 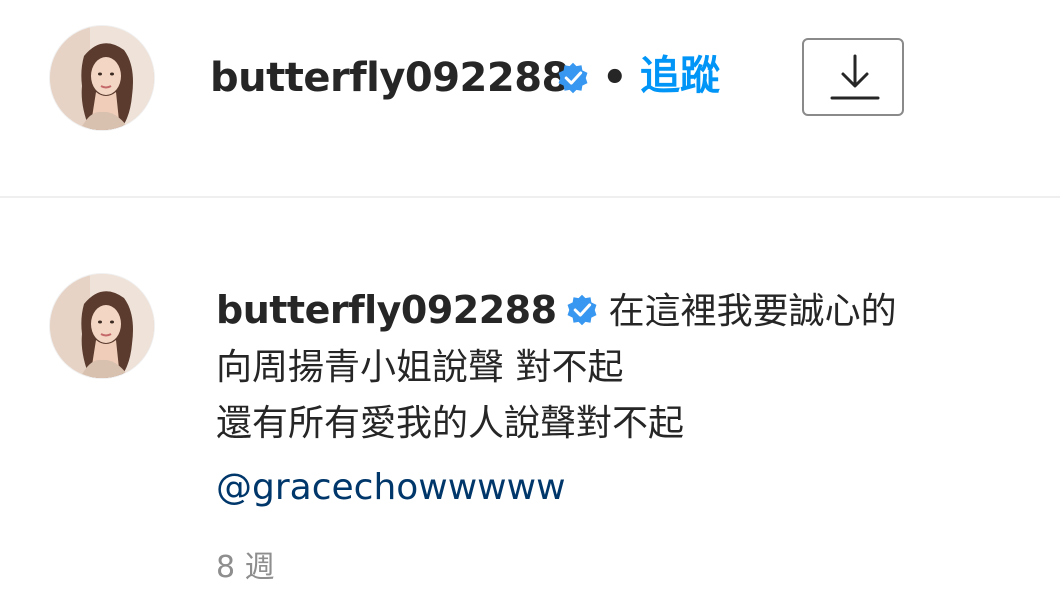 I want to click on comment-text-line-3: 還有所有愛我的人說聲對不起, so click(x=450, y=423).